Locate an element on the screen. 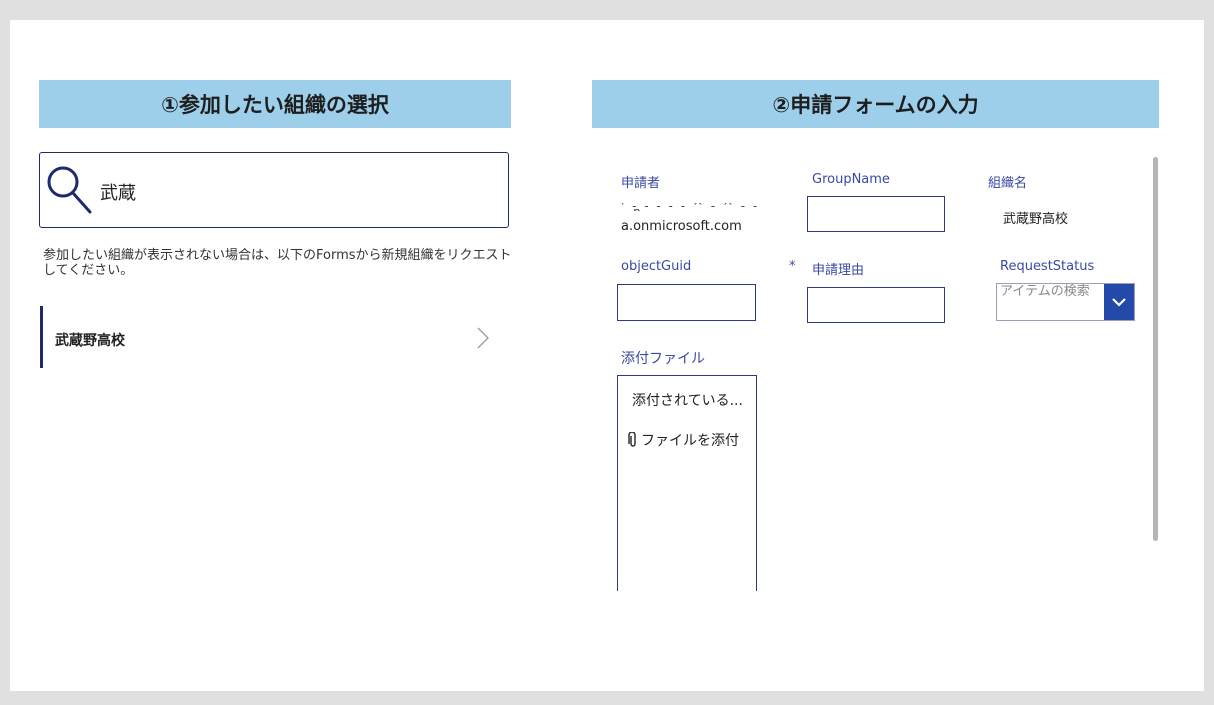 The width and height of the screenshot is (1214, 705). attachments-box: 添付されている... ファイルを添付 is located at coordinates (687, 483).